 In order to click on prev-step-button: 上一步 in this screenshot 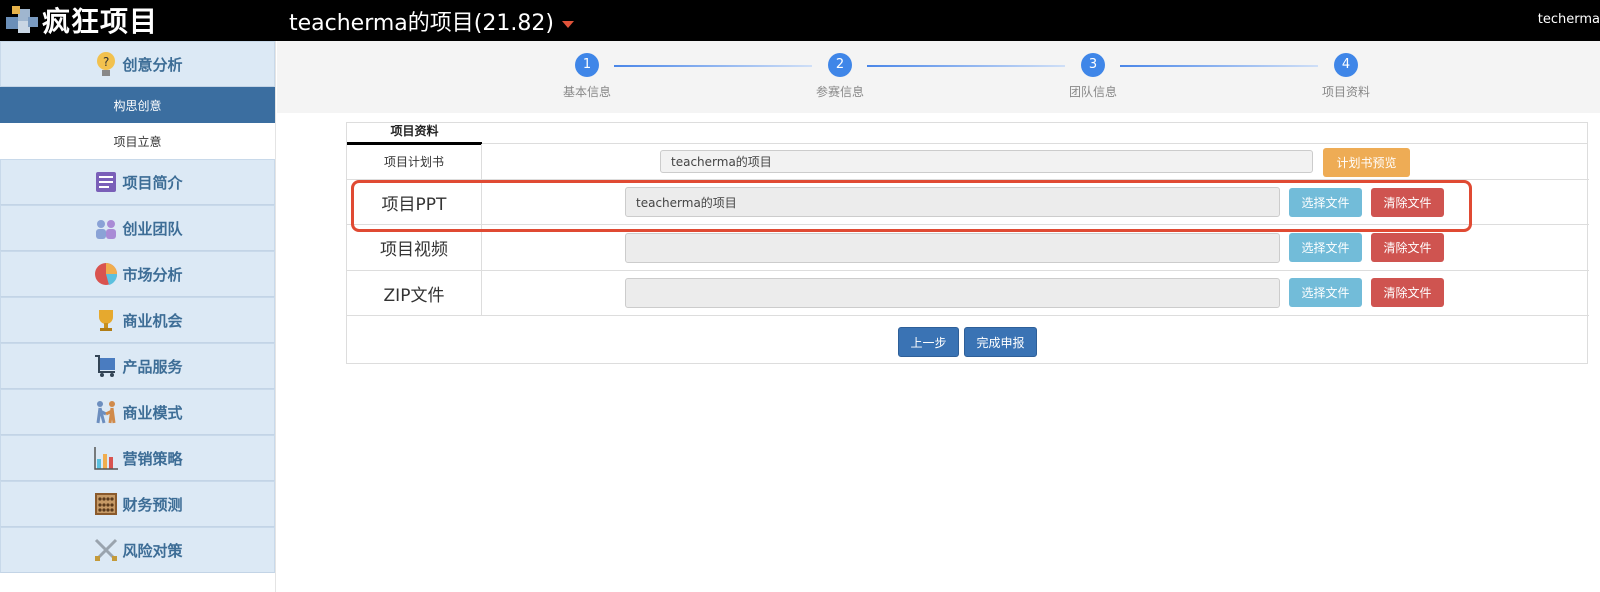, I will do `click(928, 342)`.